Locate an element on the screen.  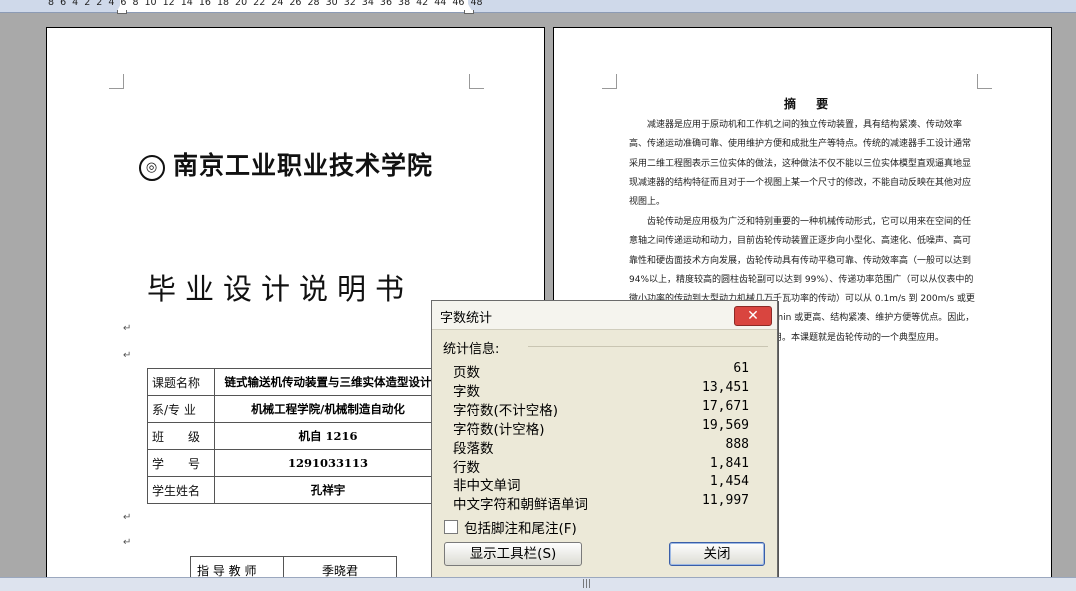
table-row: 班 级机自 1216 is located at coordinates (294, 436).